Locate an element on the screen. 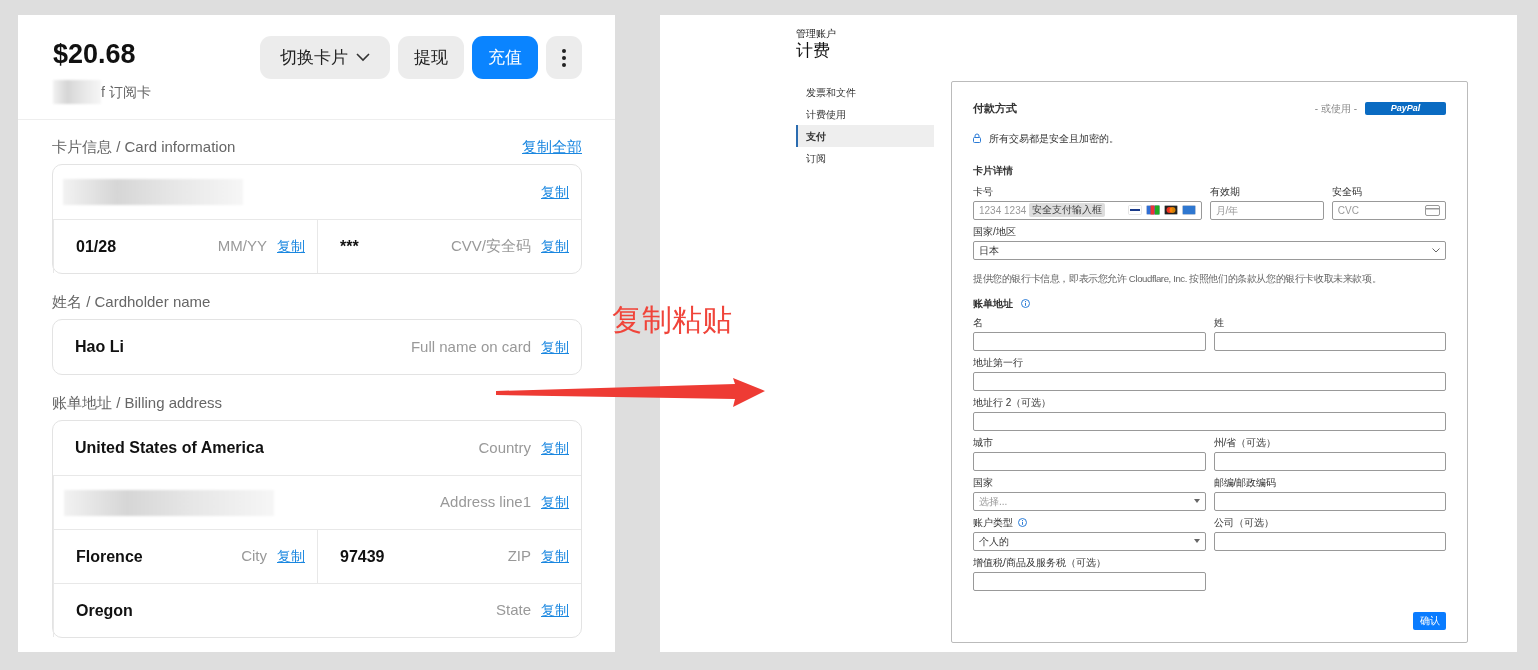  withdraw-button: 提现 is located at coordinates (431, 57).